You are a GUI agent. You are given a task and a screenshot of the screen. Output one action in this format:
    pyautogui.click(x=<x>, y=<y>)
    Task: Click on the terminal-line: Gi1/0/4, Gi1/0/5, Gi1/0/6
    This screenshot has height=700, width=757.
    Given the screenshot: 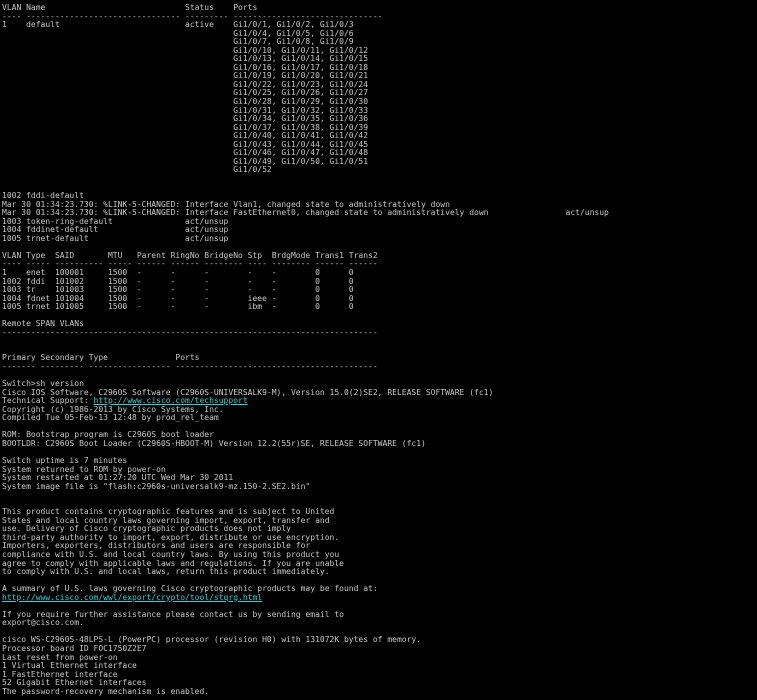 What is the action you would take?
    pyautogui.click(x=178, y=33)
    